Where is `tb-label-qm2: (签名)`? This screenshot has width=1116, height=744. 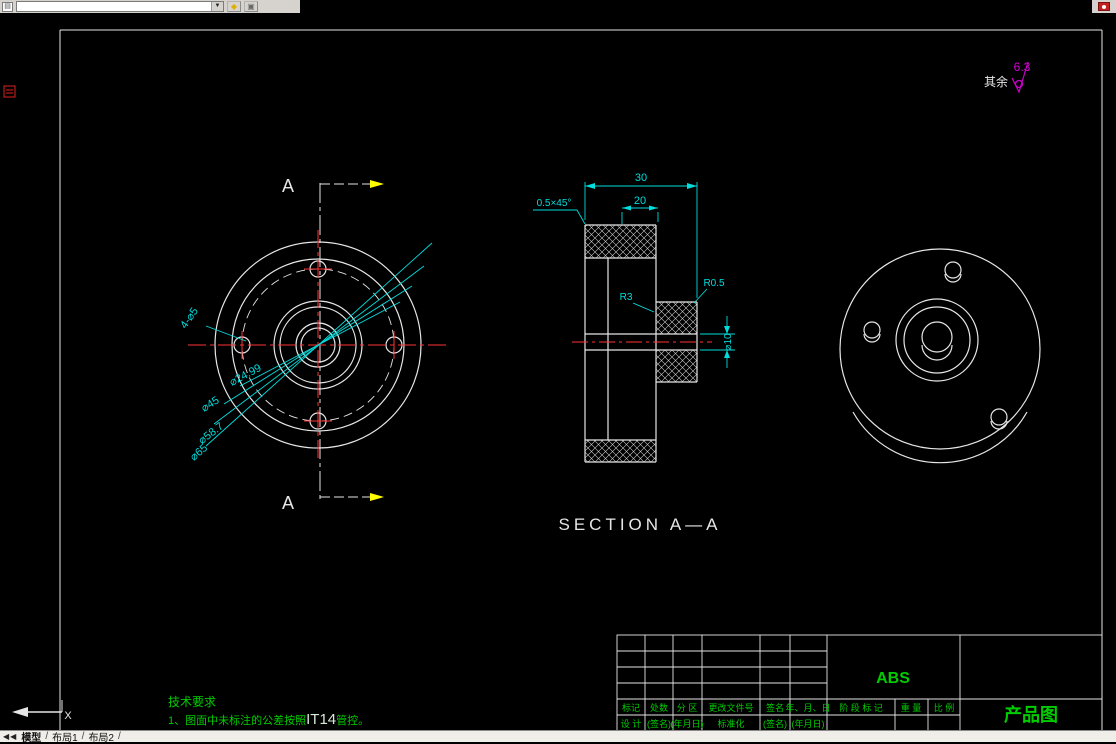
tb-label-qm2: (签名) is located at coordinates (659, 723).